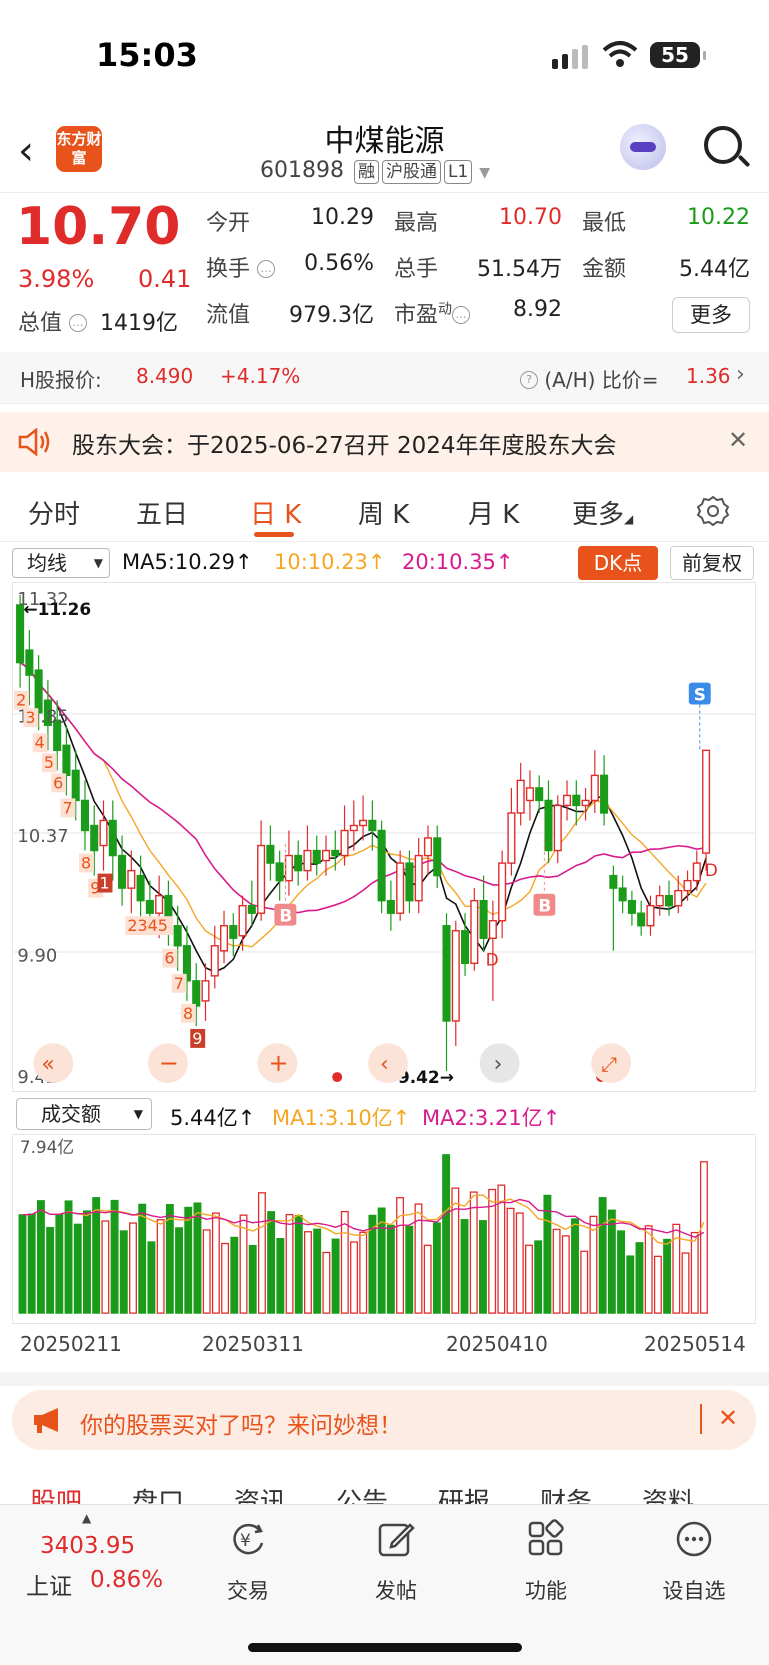 Image resolution: width=769 pixels, height=1665 pixels. Describe the element at coordinates (34, 442) in the screenshot. I see `speaker-icon` at that location.